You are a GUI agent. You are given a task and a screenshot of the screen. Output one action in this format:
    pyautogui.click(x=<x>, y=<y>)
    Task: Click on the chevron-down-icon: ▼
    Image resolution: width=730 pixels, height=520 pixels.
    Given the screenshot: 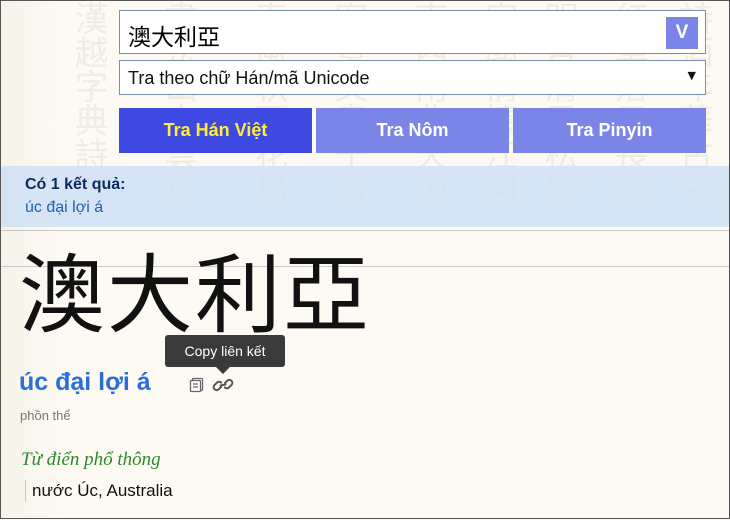 What is the action you would take?
    pyautogui.click(x=691, y=75)
    